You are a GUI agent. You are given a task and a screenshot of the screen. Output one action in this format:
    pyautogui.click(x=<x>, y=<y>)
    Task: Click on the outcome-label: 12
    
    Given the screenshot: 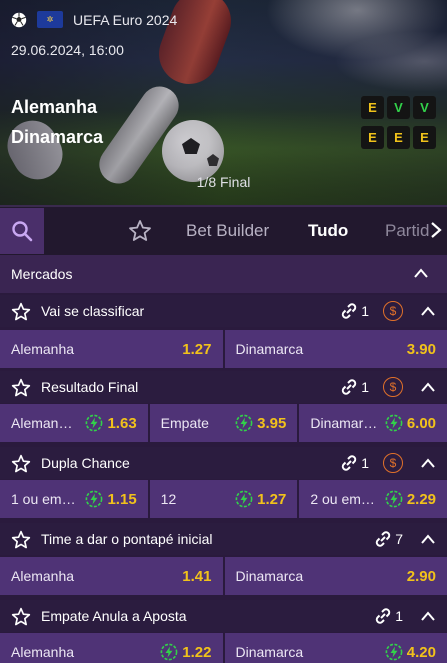 What is the action you would take?
    pyautogui.click(x=168, y=499)
    